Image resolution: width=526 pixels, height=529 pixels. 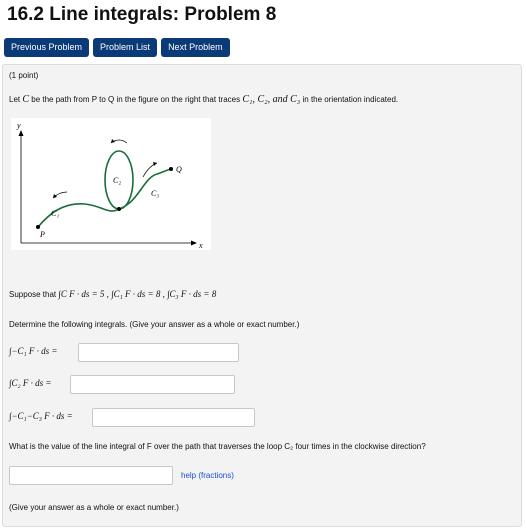 What do you see at coordinates (173, 417) in the screenshot?
I see `q3-answer-input` at bounding box center [173, 417].